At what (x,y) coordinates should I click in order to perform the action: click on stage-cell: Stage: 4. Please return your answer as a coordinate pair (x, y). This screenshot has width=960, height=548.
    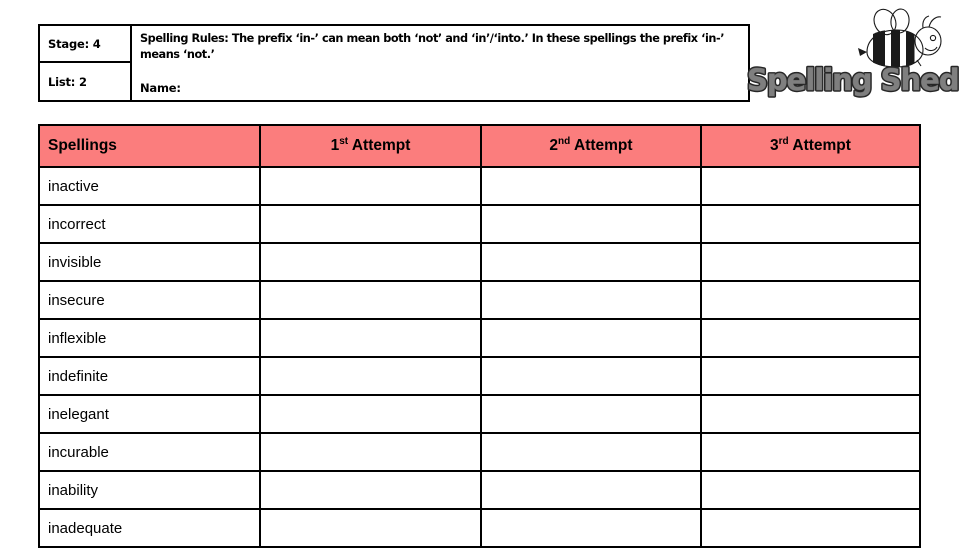
    Looking at the image, I should click on (85, 44).